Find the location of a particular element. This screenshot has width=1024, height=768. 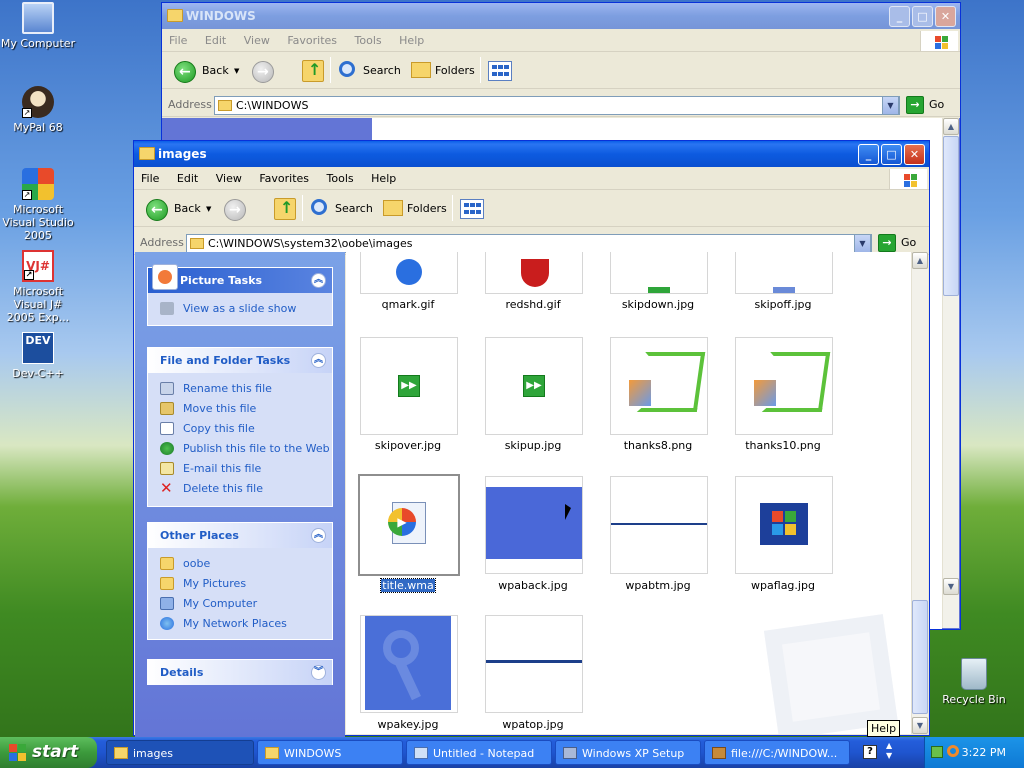

network-tray-icon is located at coordinates (937, 752).